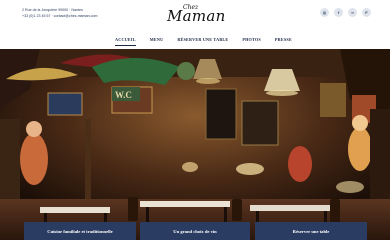 The width and height of the screenshot is (390, 240). I want to click on wine-button: Un grand choix de vin, so click(195, 231).